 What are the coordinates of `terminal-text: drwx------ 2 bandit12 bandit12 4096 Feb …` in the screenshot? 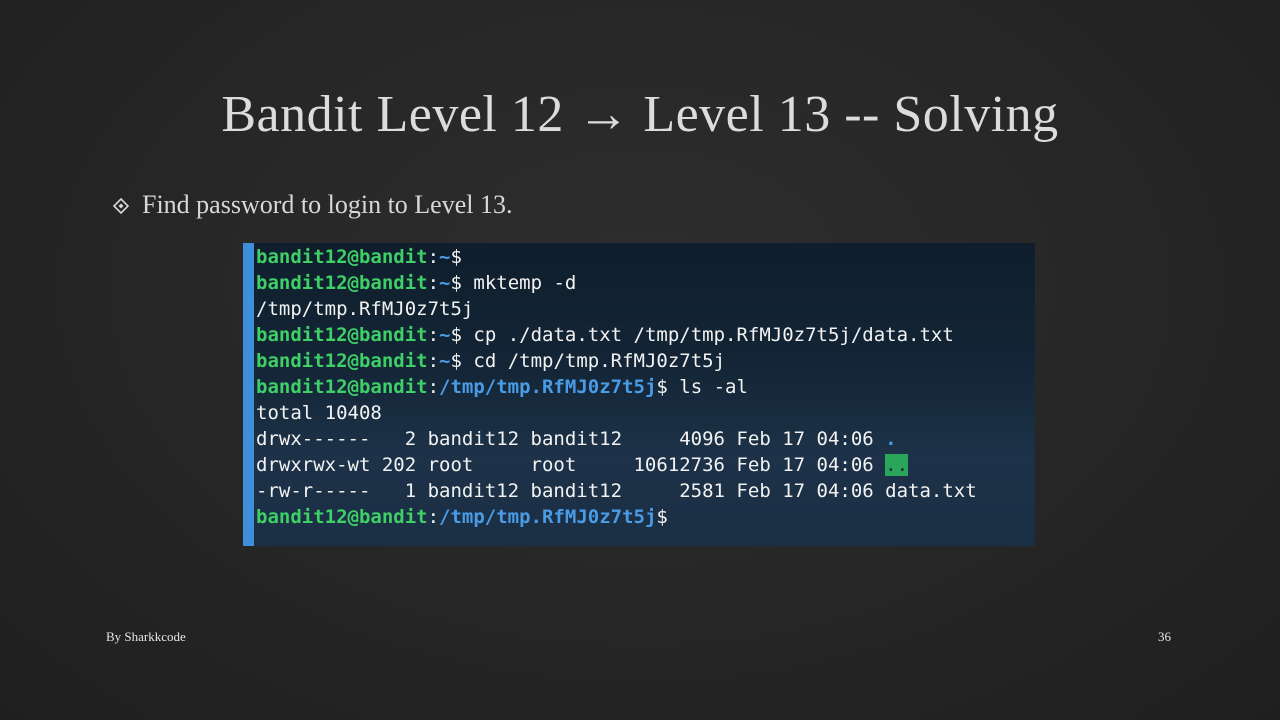 It's located at (571, 439).